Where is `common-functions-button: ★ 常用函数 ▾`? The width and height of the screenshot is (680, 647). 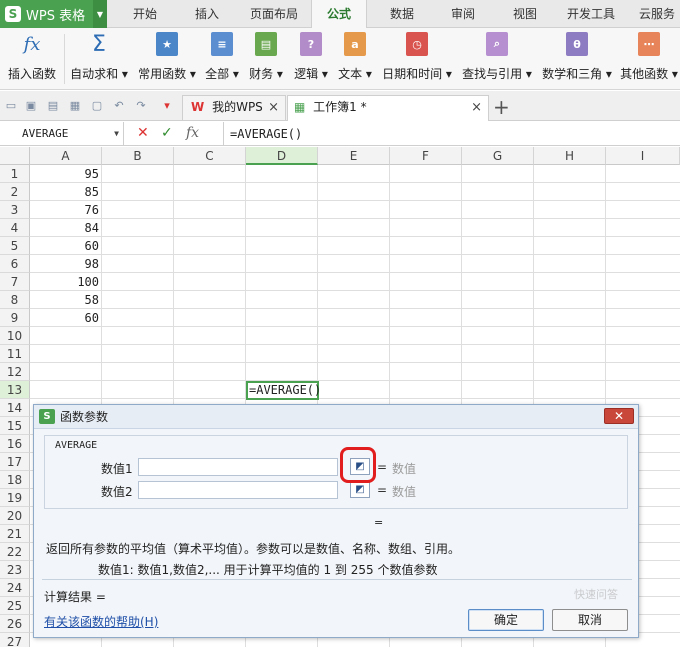
common-functions-button: ★ 常用函数 ▾ is located at coordinates (167, 59).